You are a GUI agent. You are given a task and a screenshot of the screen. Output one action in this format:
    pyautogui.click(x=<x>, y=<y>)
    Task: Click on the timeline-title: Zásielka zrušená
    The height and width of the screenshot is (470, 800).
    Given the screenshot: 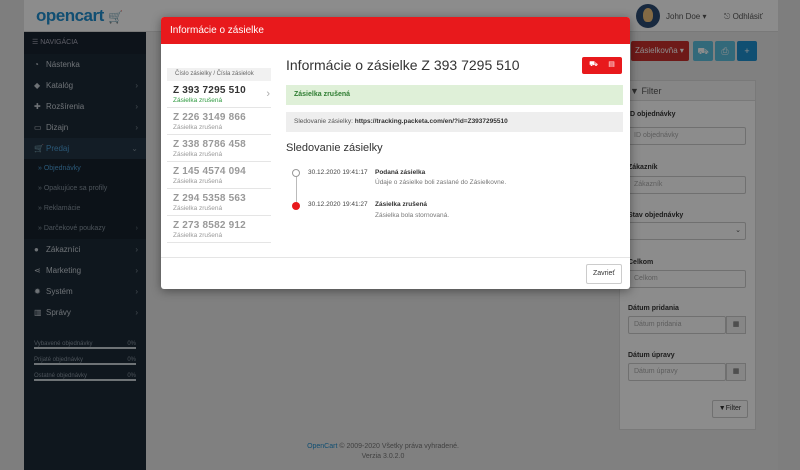 What is the action you would take?
    pyautogui.click(x=401, y=204)
    